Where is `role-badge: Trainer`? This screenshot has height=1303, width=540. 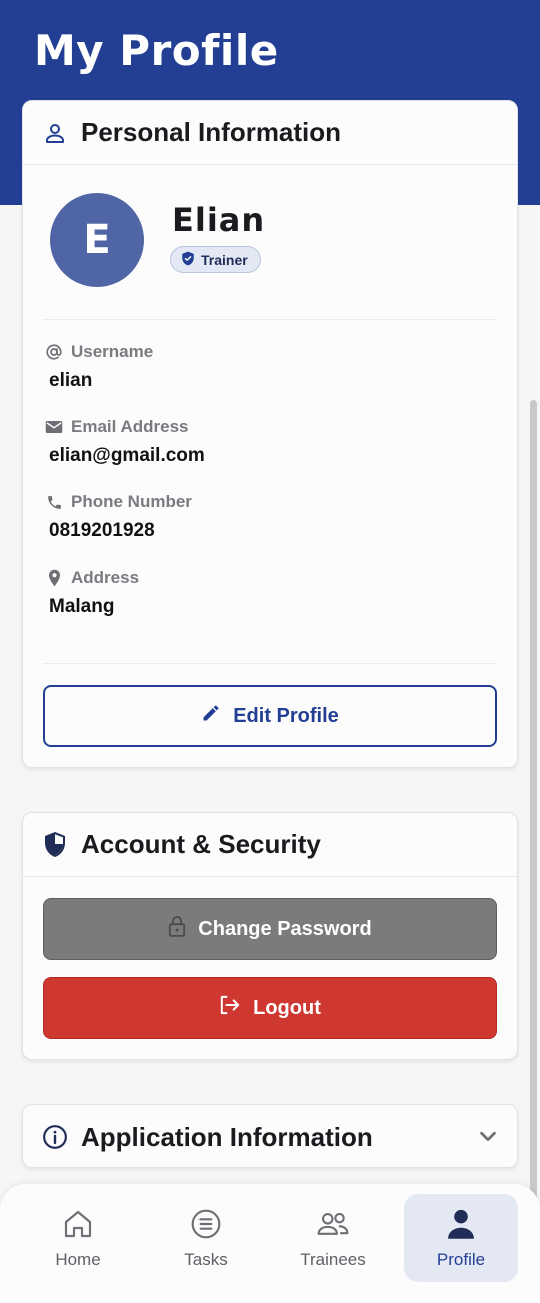
role-badge: Trainer is located at coordinates (215, 259).